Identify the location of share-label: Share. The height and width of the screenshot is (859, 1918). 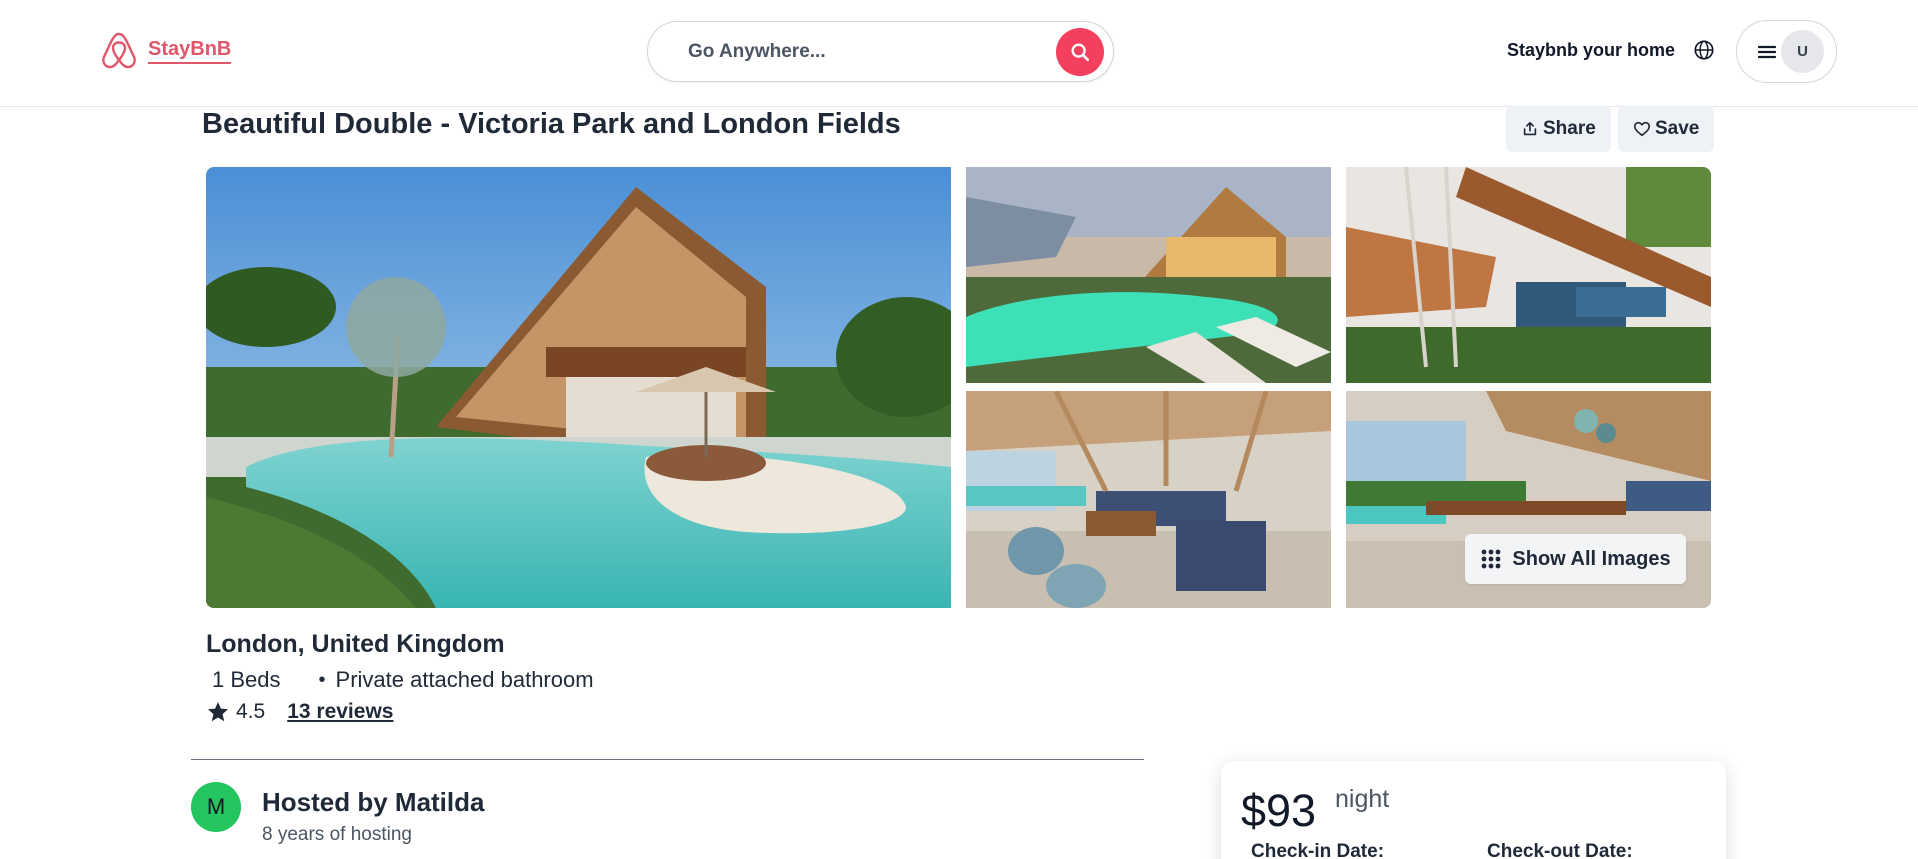
(1569, 128).